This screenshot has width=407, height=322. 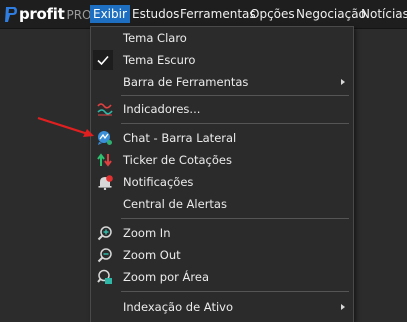 What do you see at coordinates (382, 14) in the screenshot?
I see `menu-noticias: Notícias` at bounding box center [382, 14].